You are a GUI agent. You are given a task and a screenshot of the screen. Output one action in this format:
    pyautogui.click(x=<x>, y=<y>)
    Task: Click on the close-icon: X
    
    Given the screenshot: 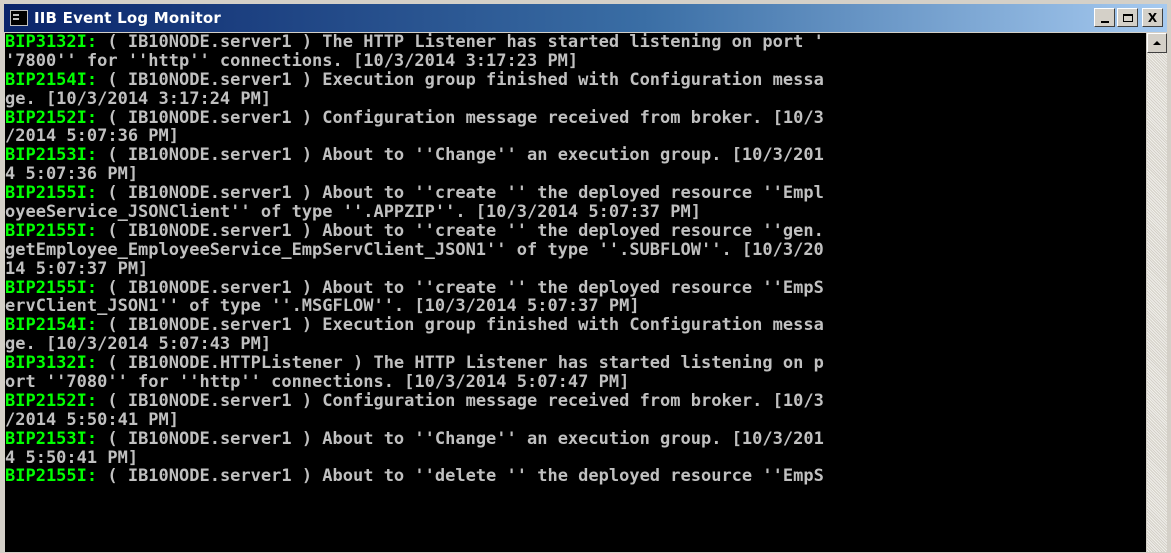 What is the action you would take?
    pyautogui.click(x=1152, y=17)
    